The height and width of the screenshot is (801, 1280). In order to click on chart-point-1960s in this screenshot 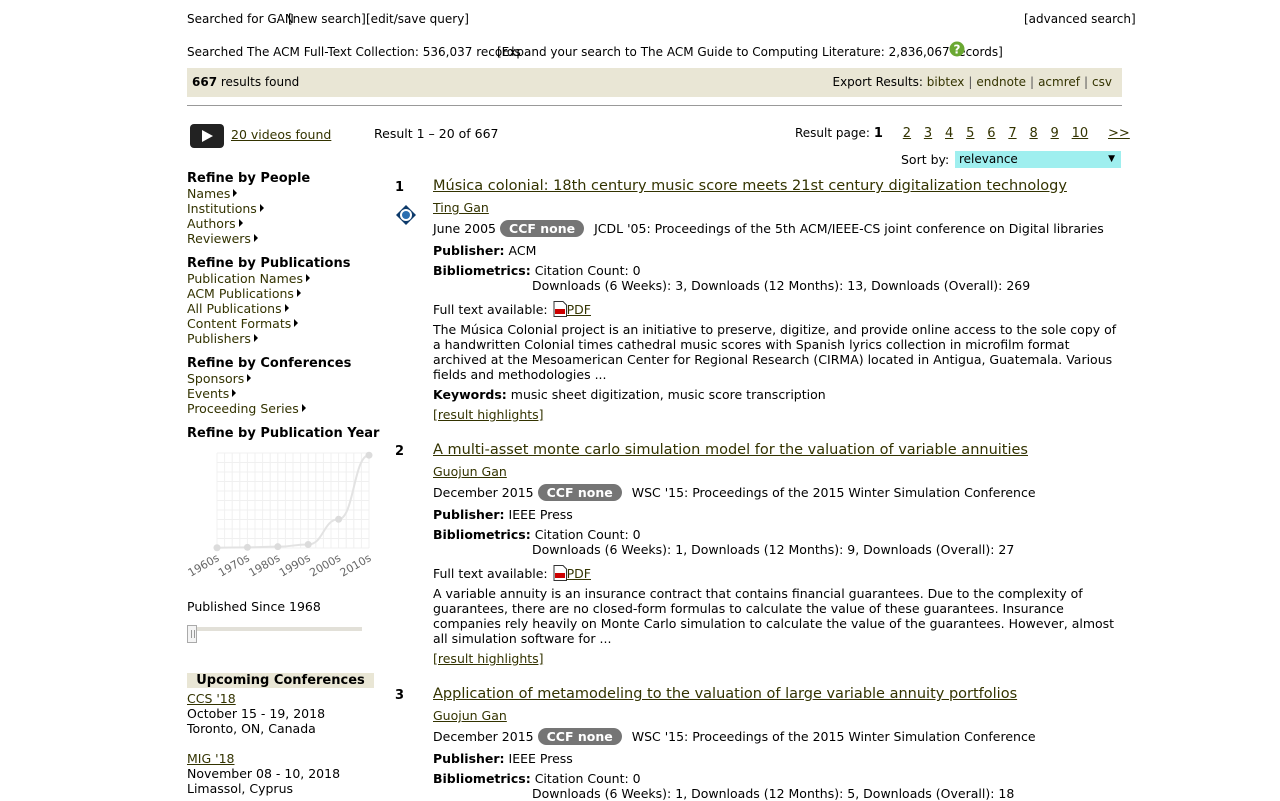, I will do `click(217, 548)`.